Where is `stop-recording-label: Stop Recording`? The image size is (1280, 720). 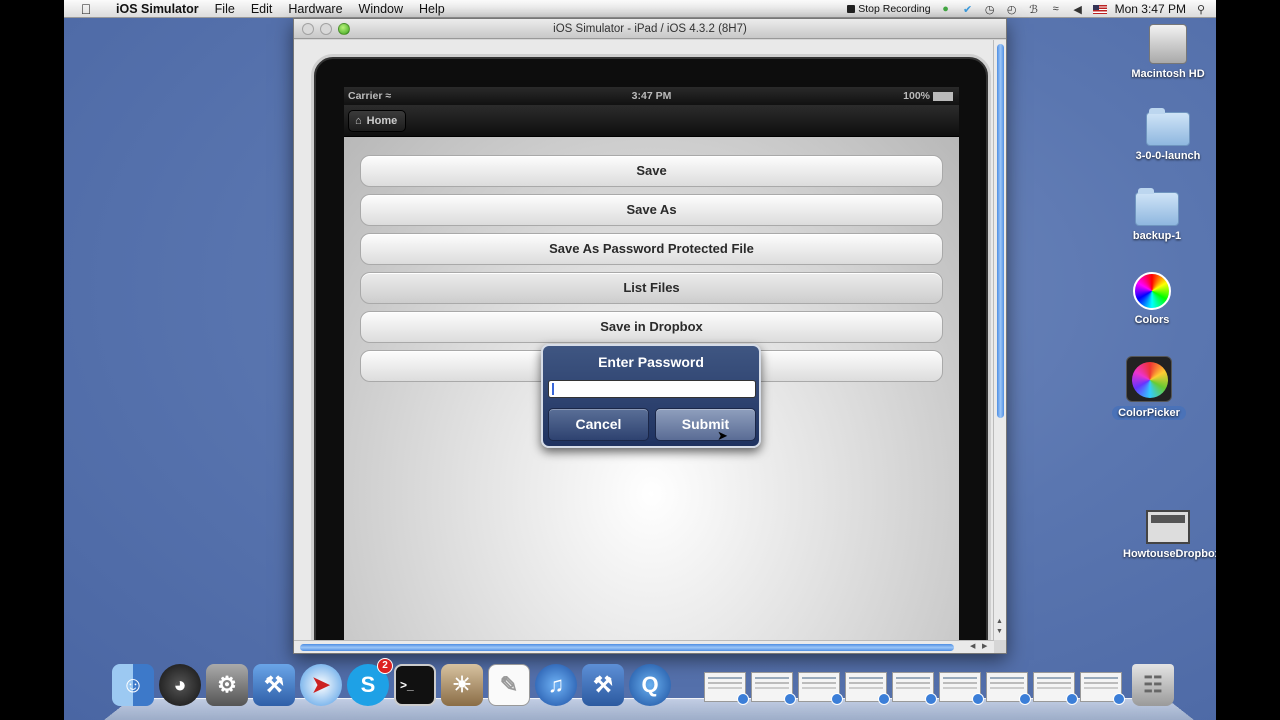 stop-recording-label: Stop Recording is located at coordinates (894, 9).